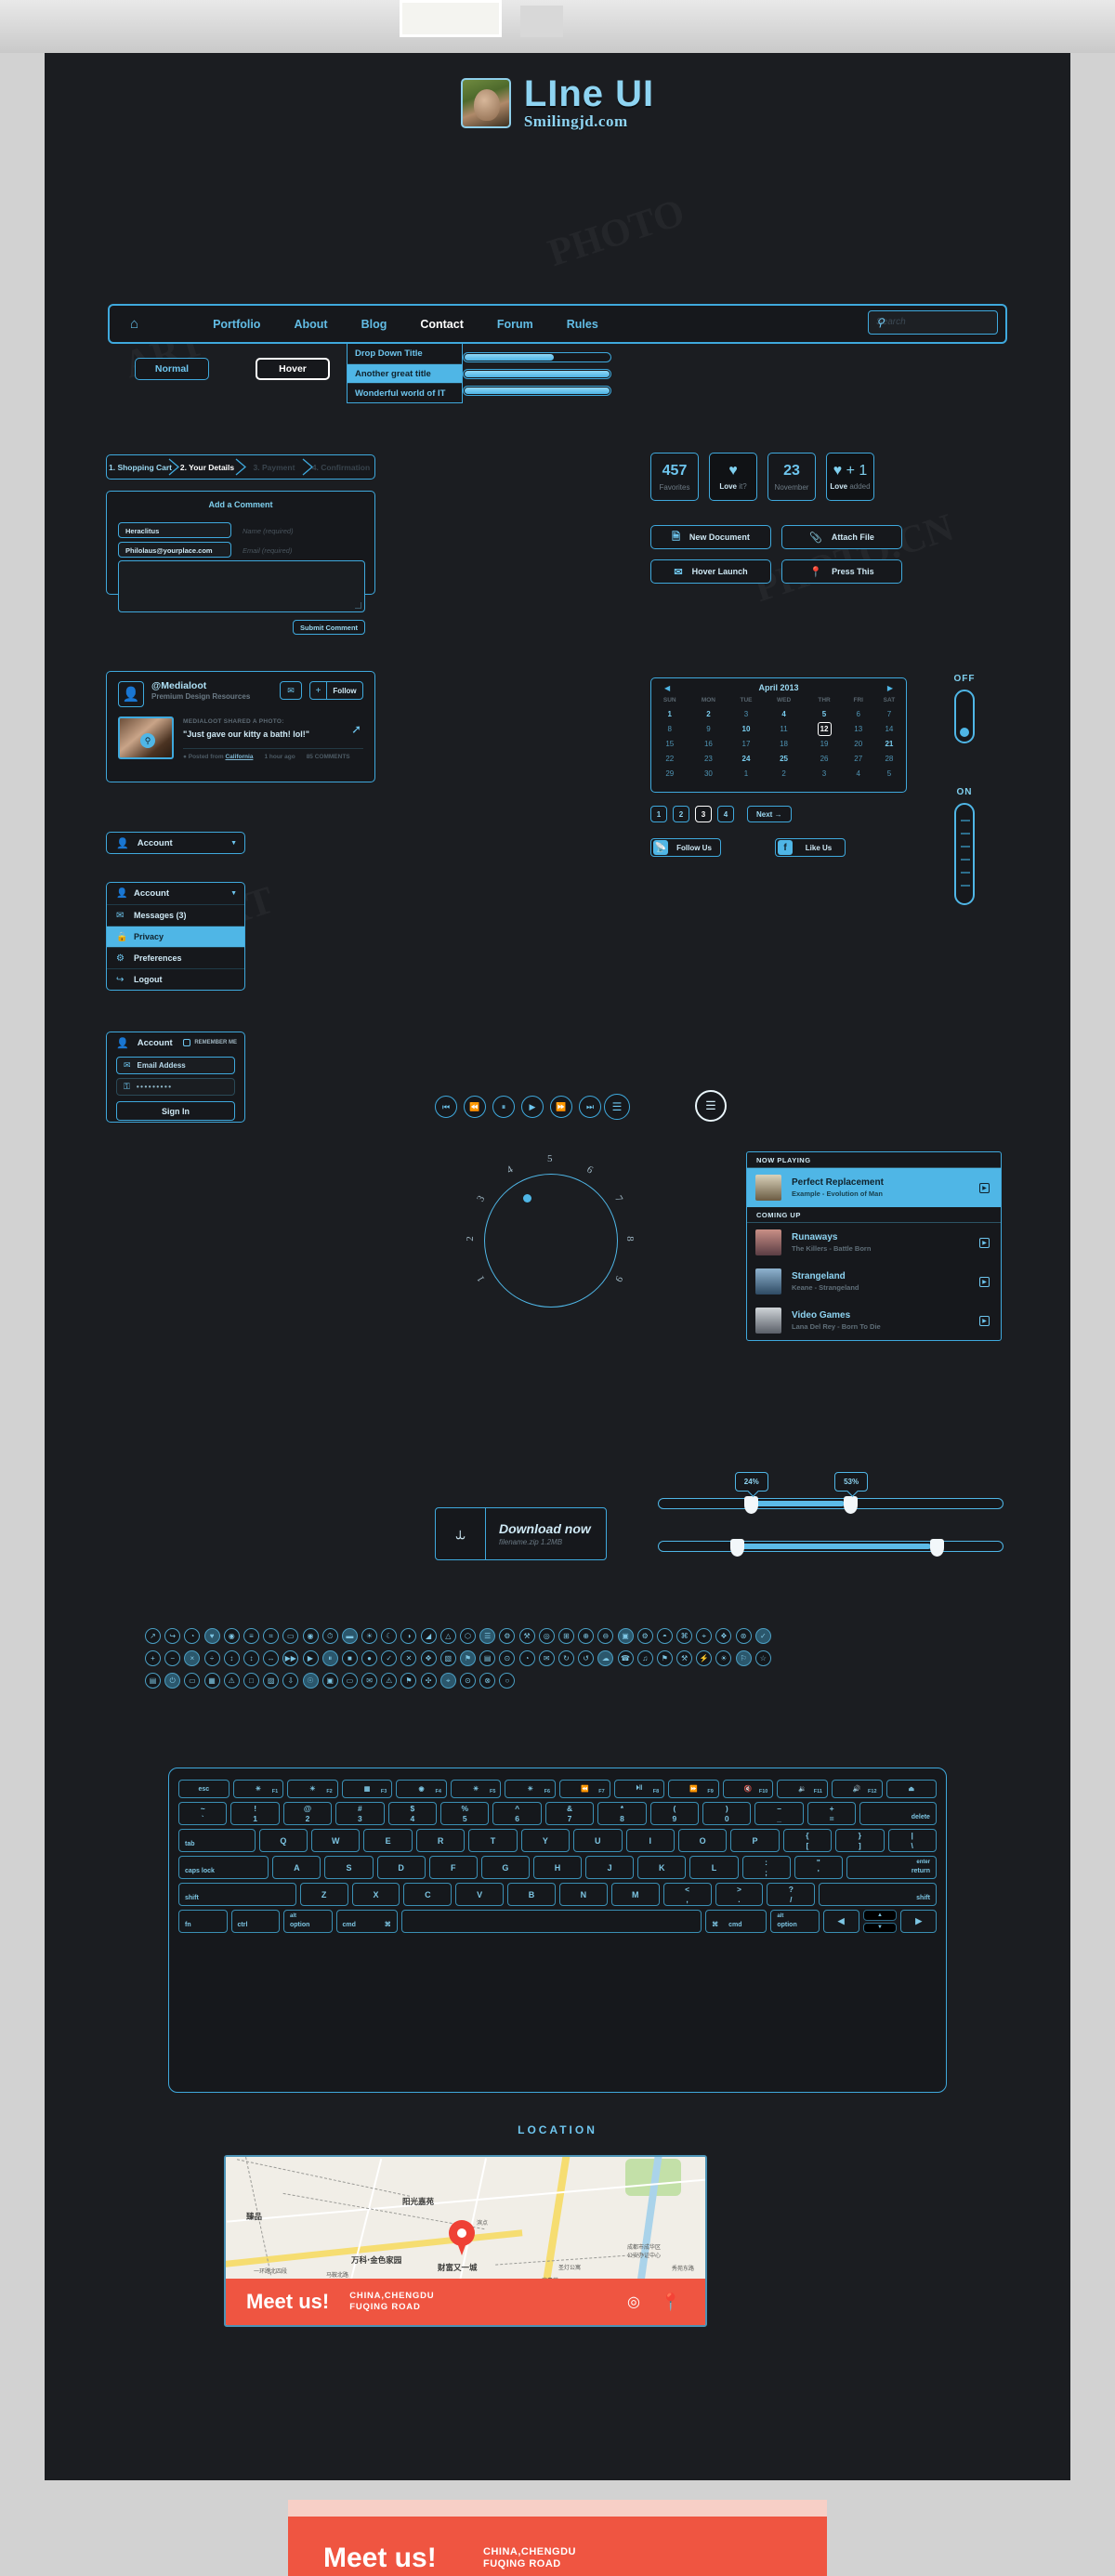  Describe the element at coordinates (507, 1658) in the screenshot. I see `grid-icon-1-18: ⊙` at that location.